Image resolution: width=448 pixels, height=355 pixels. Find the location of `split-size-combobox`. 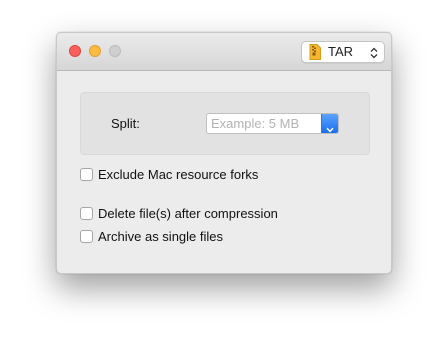

split-size-combobox is located at coordinates (272, 123).